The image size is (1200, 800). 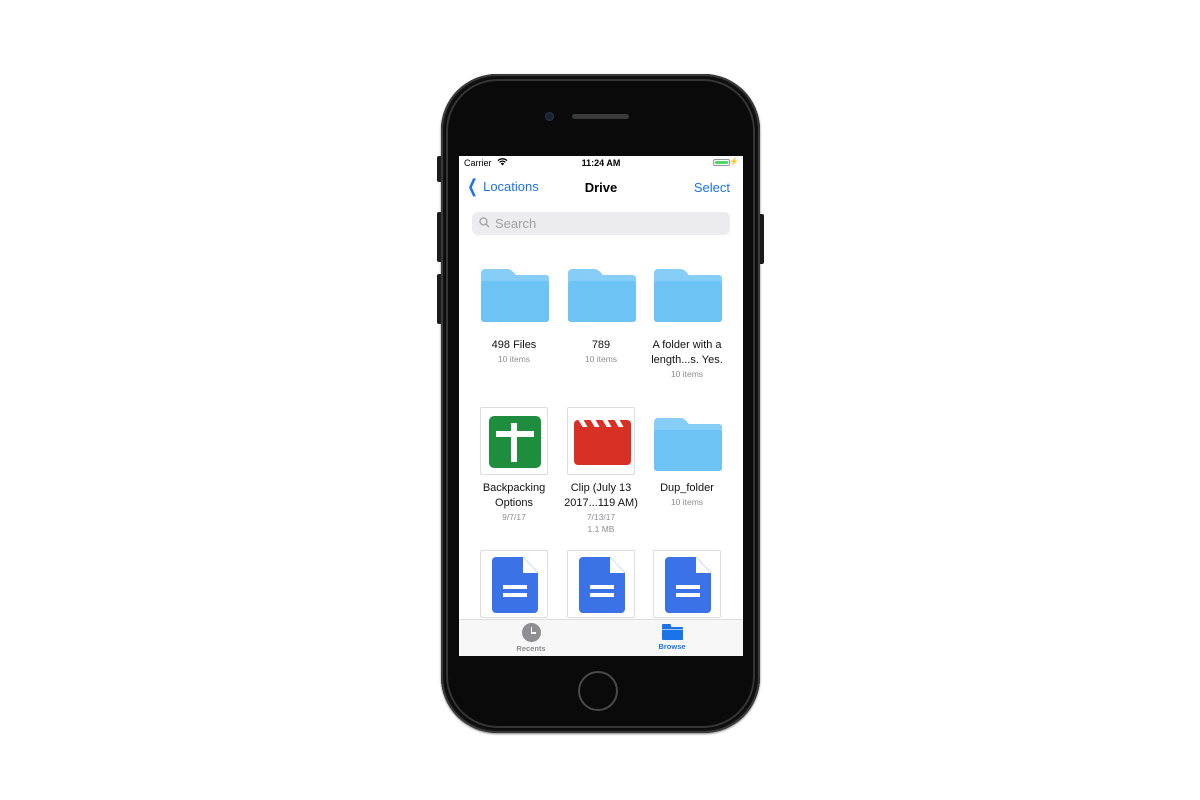 I want to click on tab-label: Recents, so click(x=531, y=648).